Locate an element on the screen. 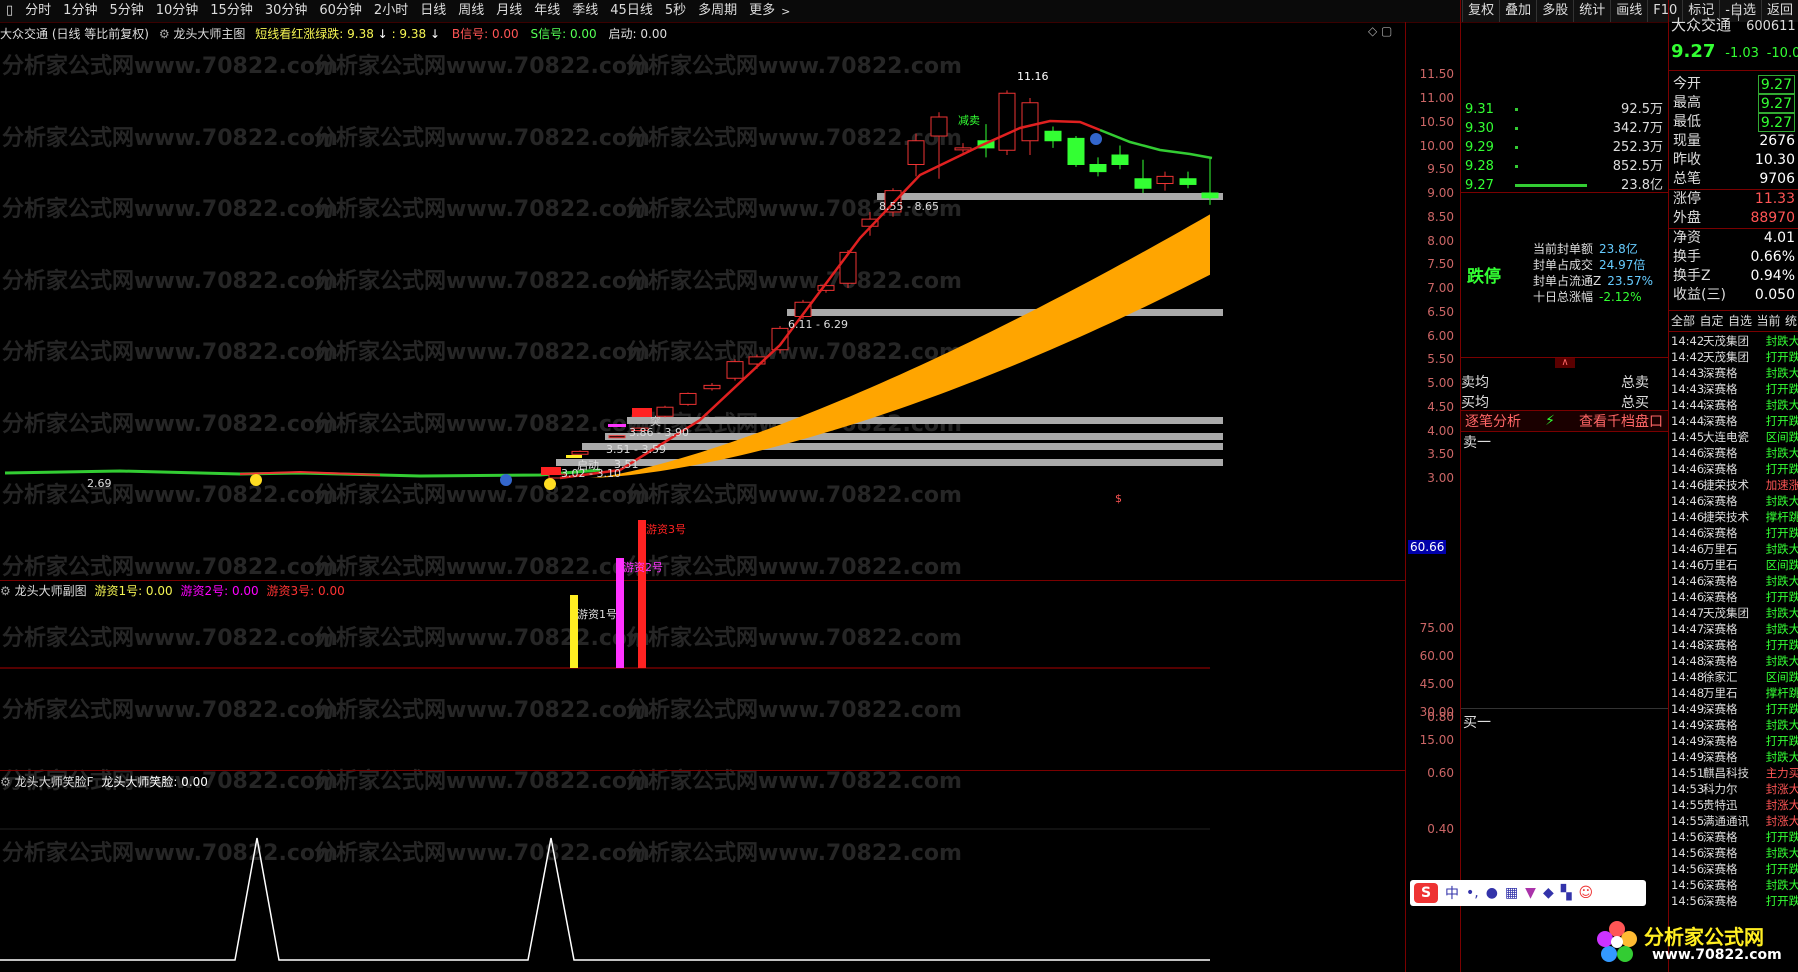 The image size is (1798, 972). right-tab-3: 当前 is located at coordinates (1768, 321).